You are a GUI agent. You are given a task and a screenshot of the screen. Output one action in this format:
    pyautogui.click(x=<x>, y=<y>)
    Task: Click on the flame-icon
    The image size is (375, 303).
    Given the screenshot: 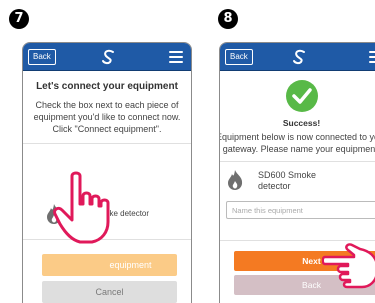 What is the action you would take?
    pyautogui.click(x=235, y=180)
    